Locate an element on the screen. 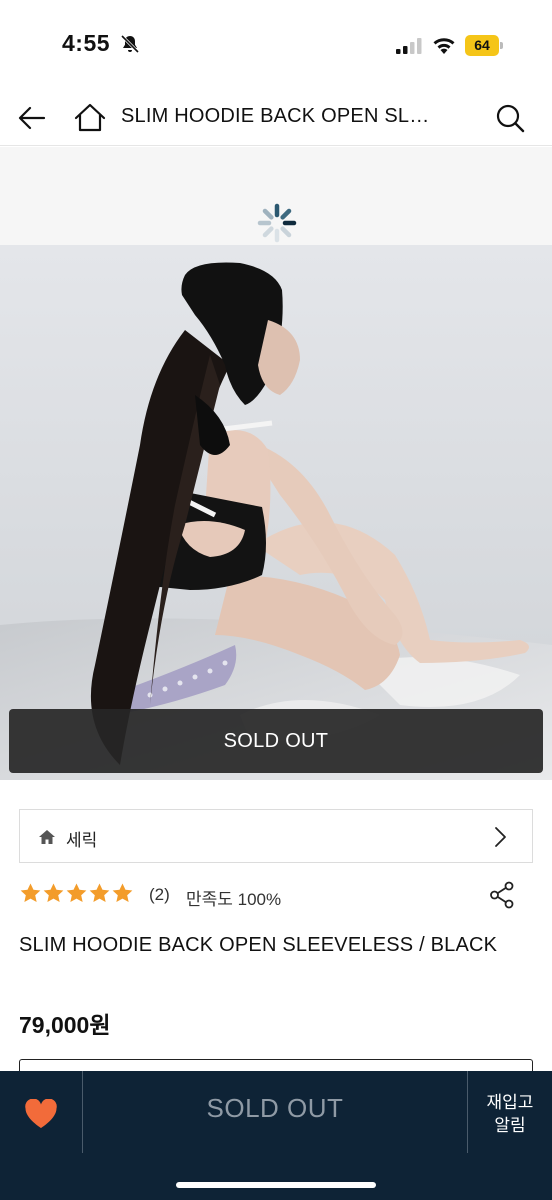 The width and height of the screenshot is (552, 1200). wishlist-button is located at coordinates (41, 1112).